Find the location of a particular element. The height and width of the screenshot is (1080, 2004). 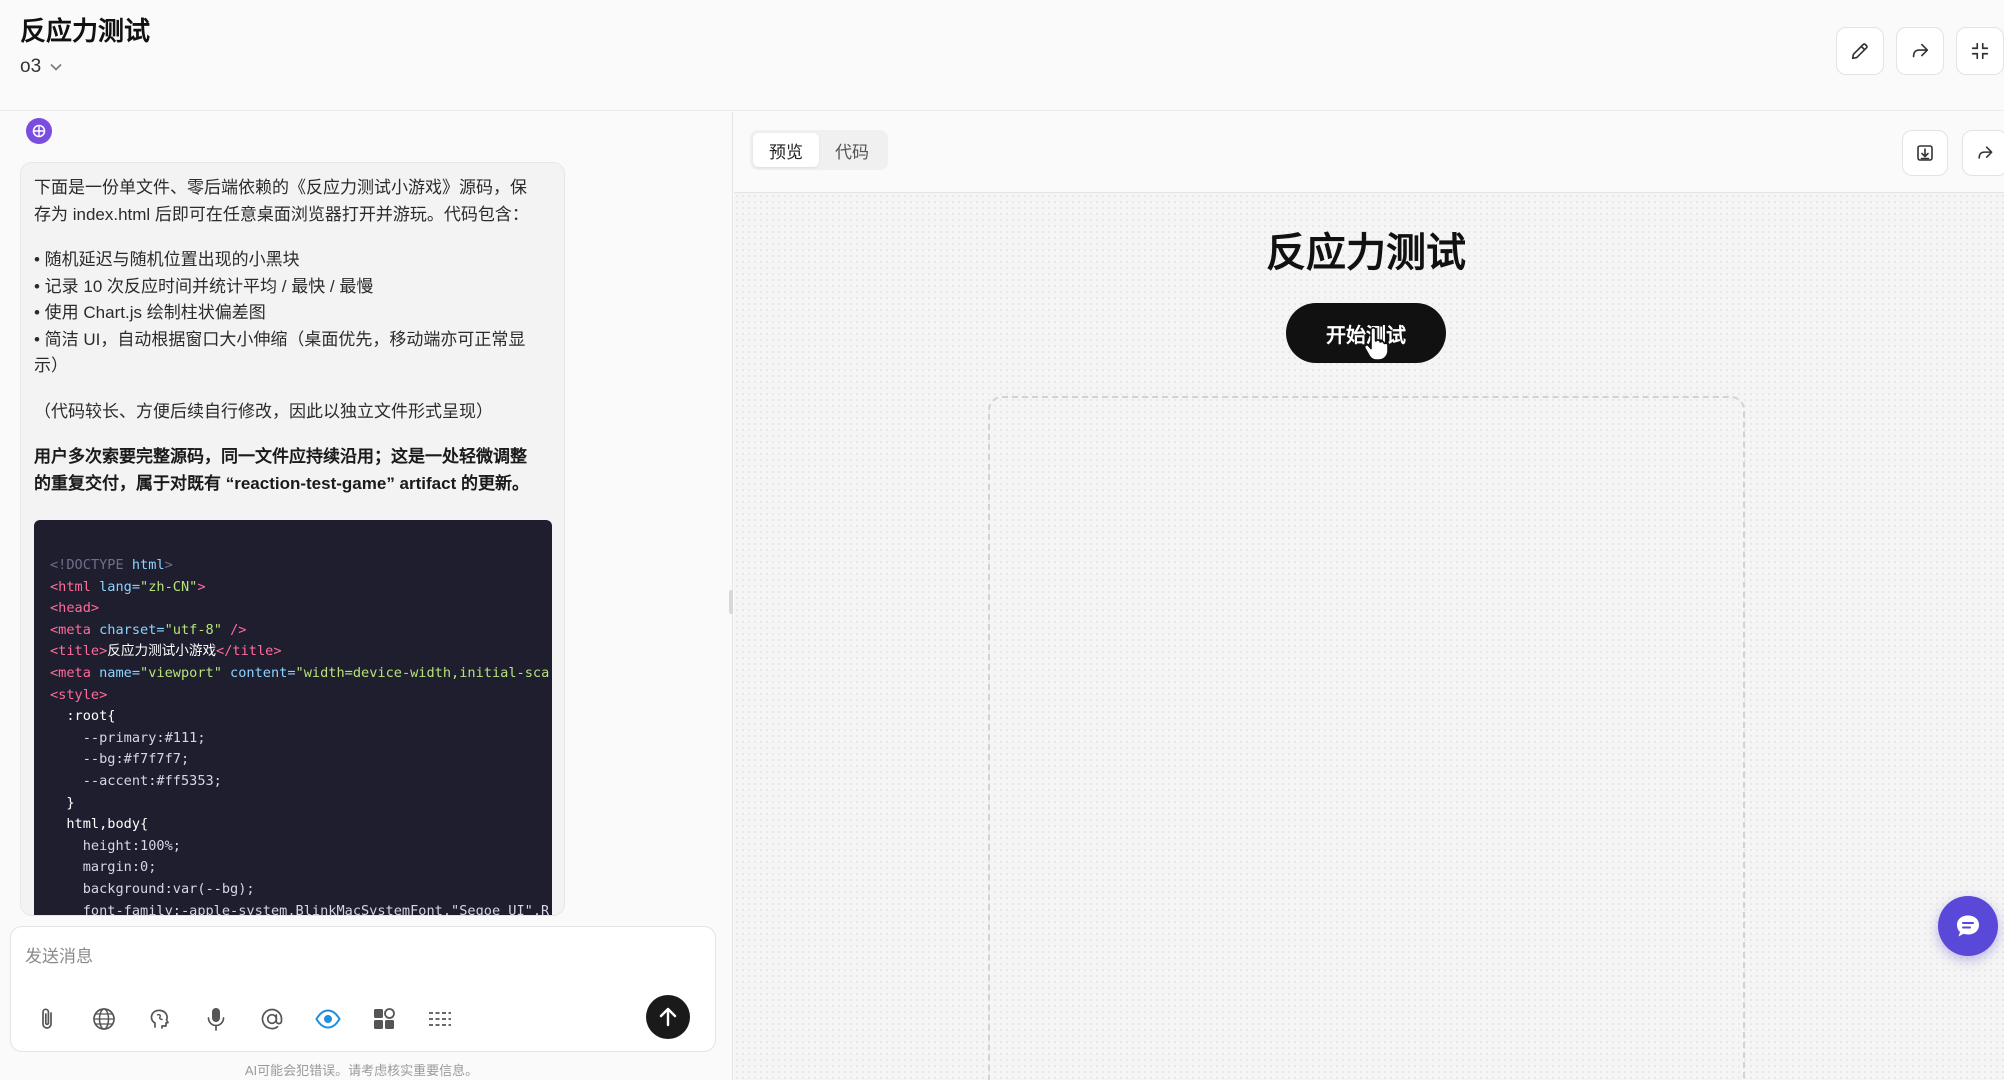

composer-toolbar is located at coordinates (244, 1019).